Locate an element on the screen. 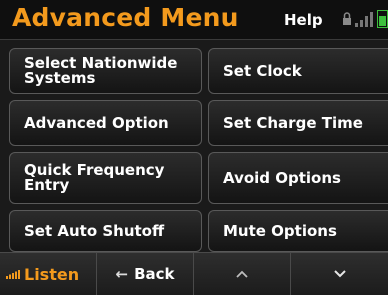 This screenshot has height=295, width=388. bottom-toolbar: Listen ← Back is located at coordinates (194, 273).